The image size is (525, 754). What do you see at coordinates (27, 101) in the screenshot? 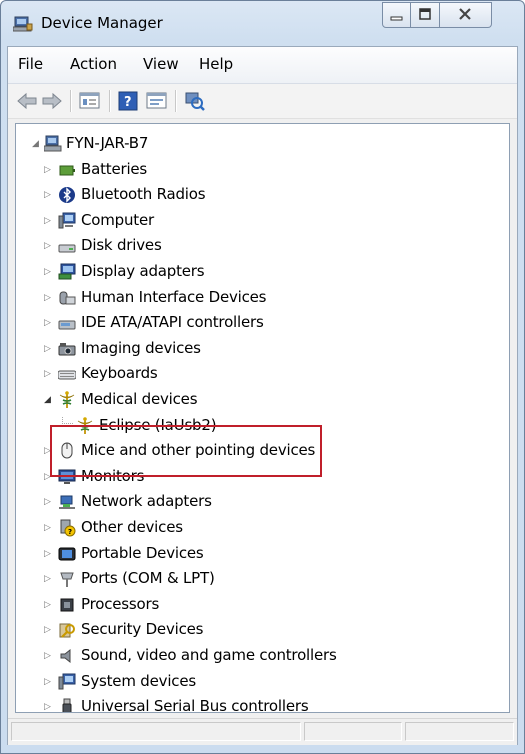
I see `back-arrow-icon` at bounding box center [27, 101].